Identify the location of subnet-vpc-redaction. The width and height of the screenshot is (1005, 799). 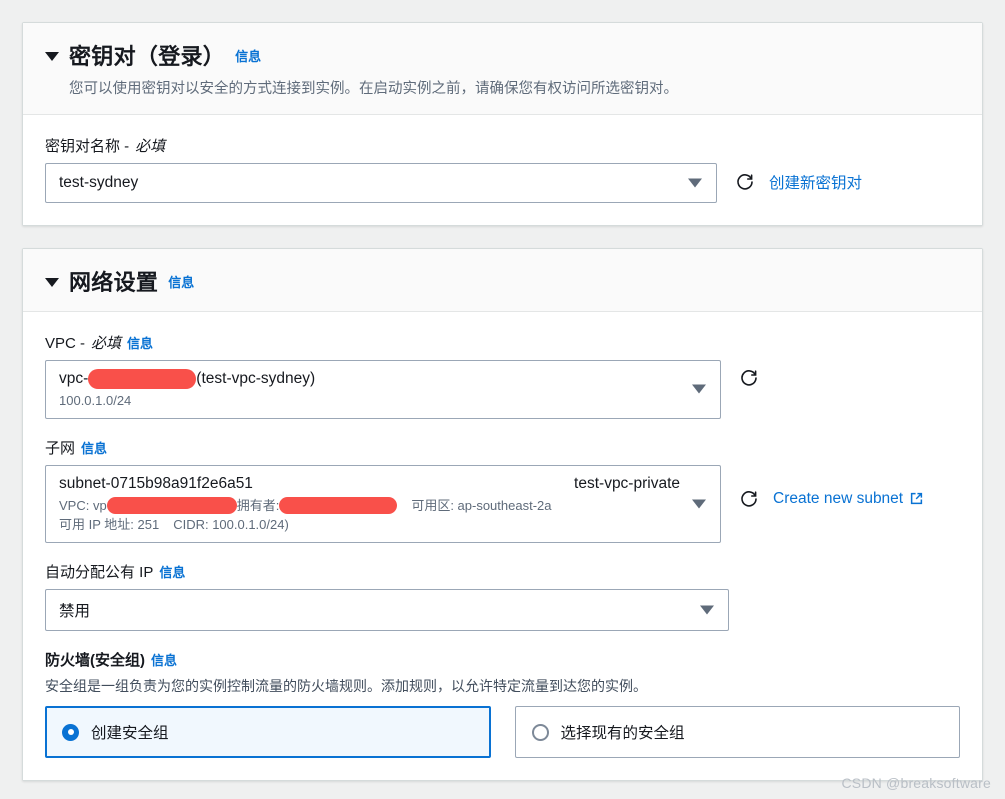
(171, 505).